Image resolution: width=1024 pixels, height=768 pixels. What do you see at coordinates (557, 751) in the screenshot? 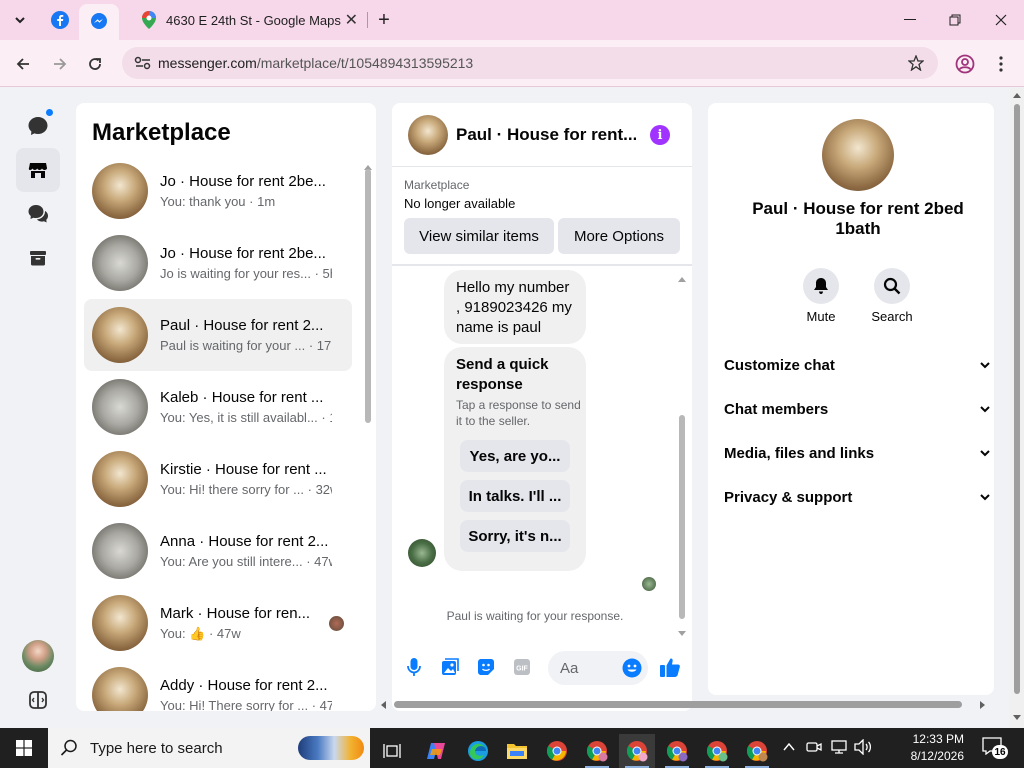
I see `chrome-button` at bounding box center [557, 751].